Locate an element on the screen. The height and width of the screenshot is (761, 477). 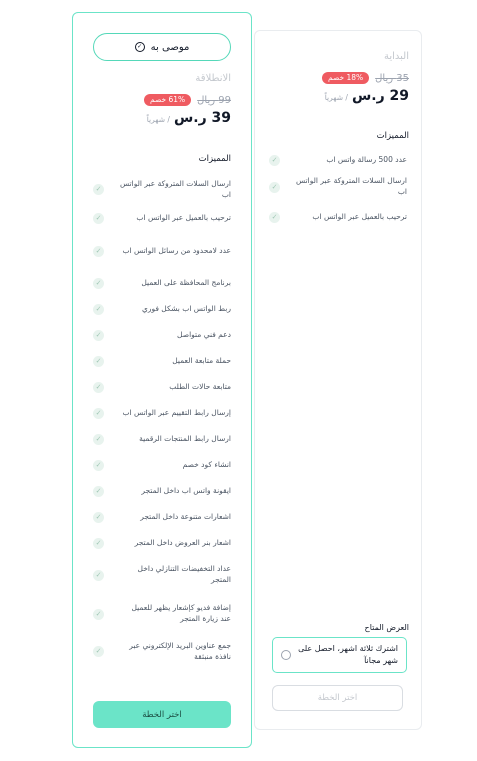
feature-item: انشاء كود خصم ✓ is located at coordinates (162, 465).